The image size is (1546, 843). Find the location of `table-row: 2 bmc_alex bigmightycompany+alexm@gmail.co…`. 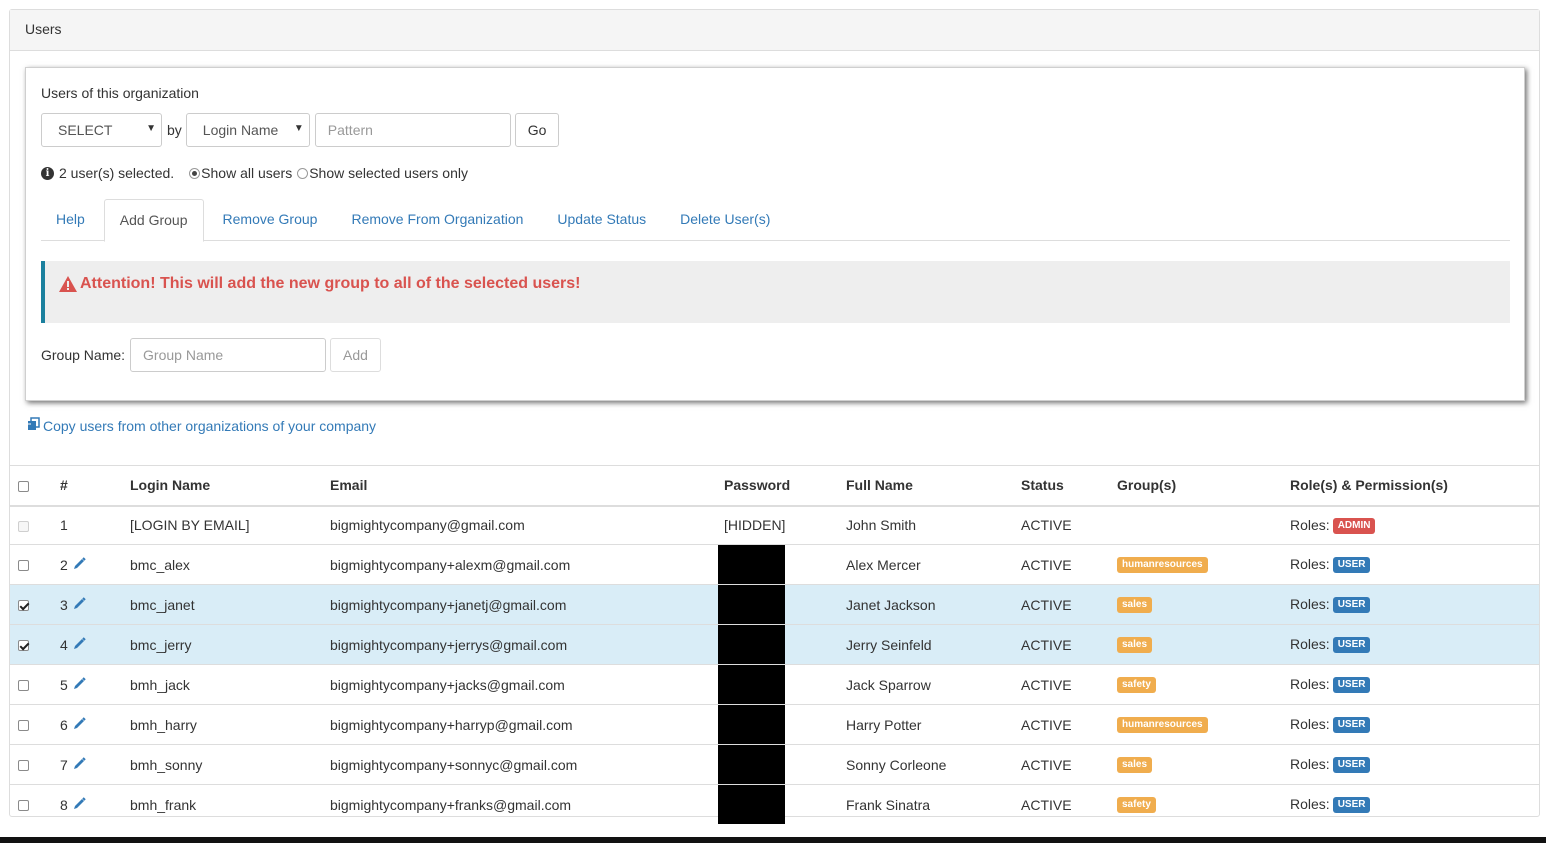

table-row: 2 bmc_alex bigmightycompany+alexm@gmail.co… is located at coordinates (774, 564).